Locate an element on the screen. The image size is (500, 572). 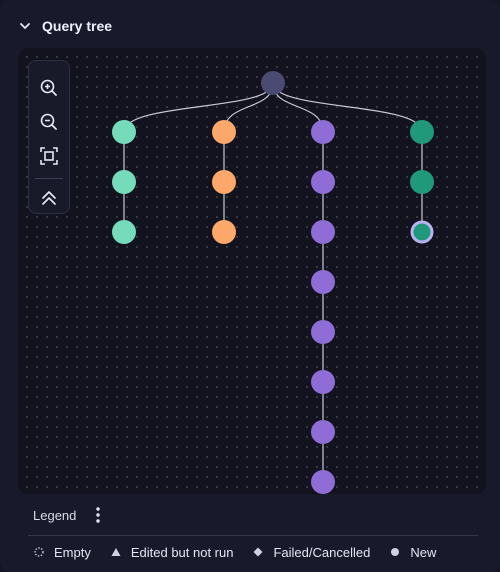
legend-header: Legend is located at coordinates (252, 515).